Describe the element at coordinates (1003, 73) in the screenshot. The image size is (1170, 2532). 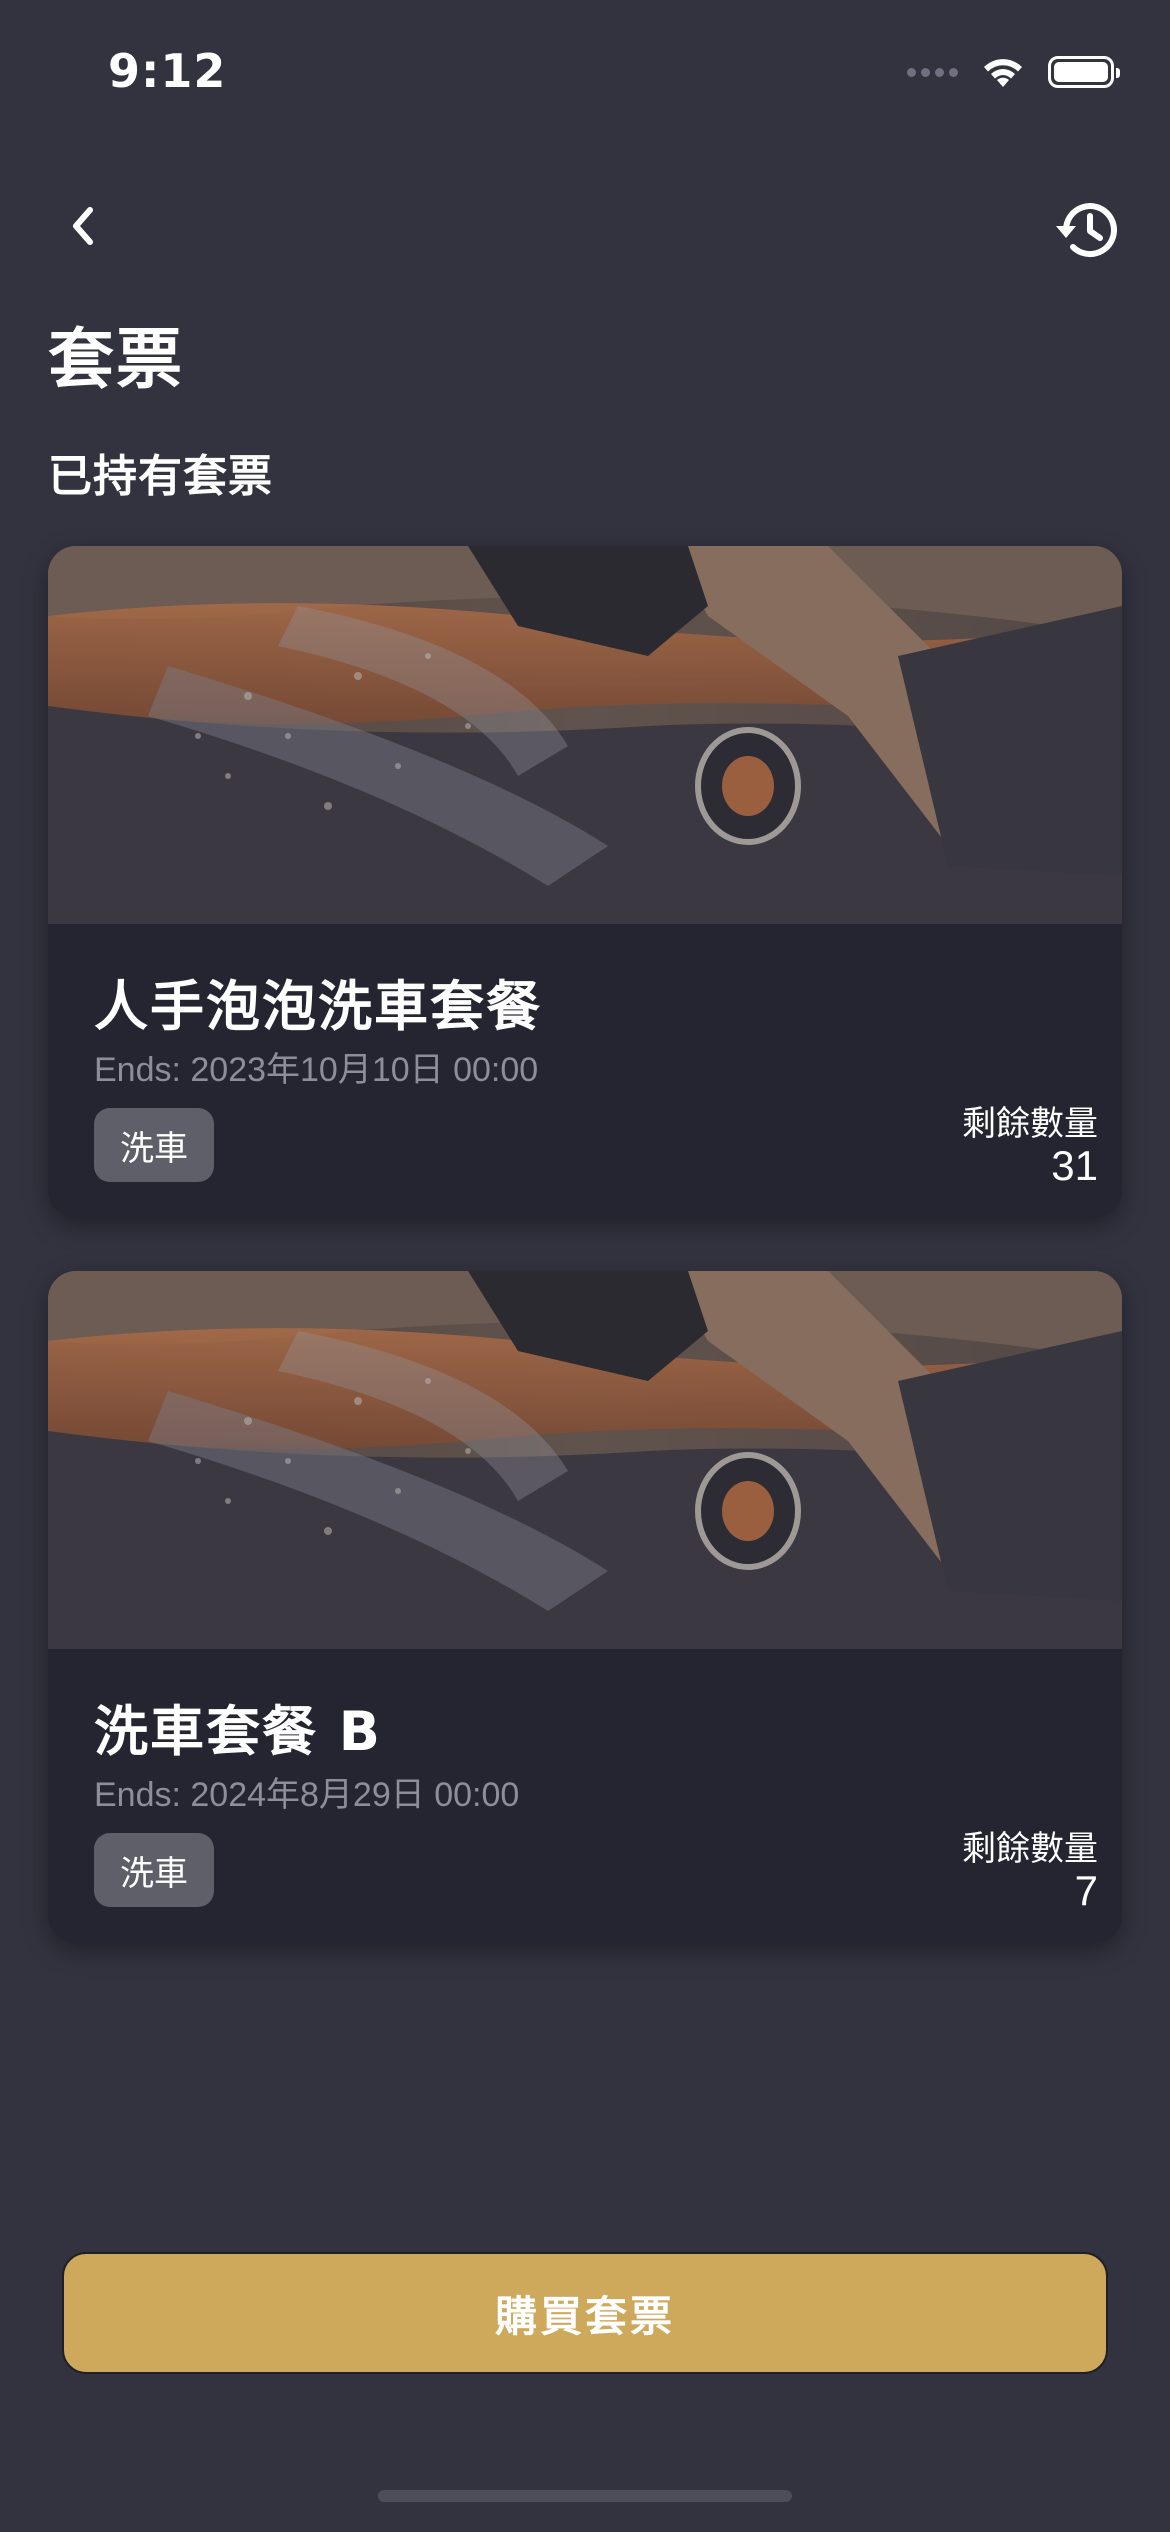
I see `wifi-icon` at that location.